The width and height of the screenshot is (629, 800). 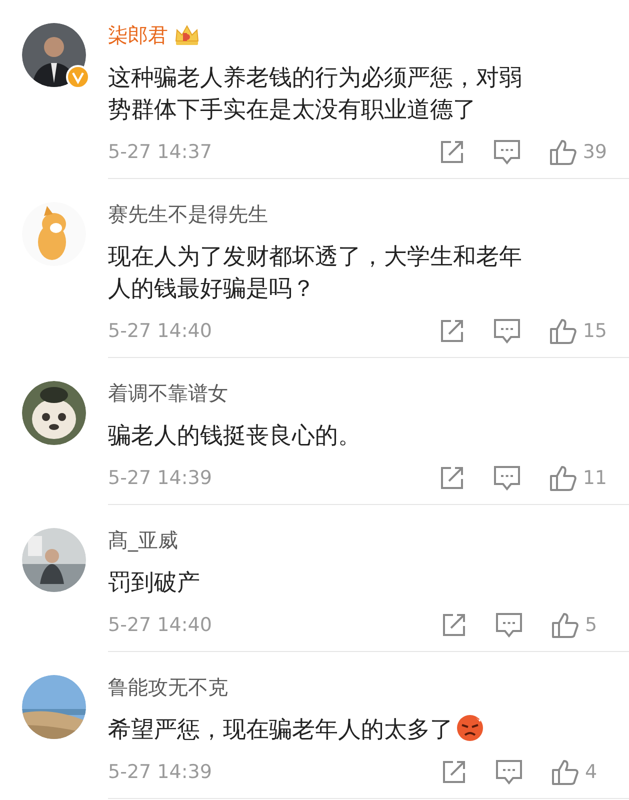 I want to click on comment-text: 罚到破产, so click(x=154, y=583).